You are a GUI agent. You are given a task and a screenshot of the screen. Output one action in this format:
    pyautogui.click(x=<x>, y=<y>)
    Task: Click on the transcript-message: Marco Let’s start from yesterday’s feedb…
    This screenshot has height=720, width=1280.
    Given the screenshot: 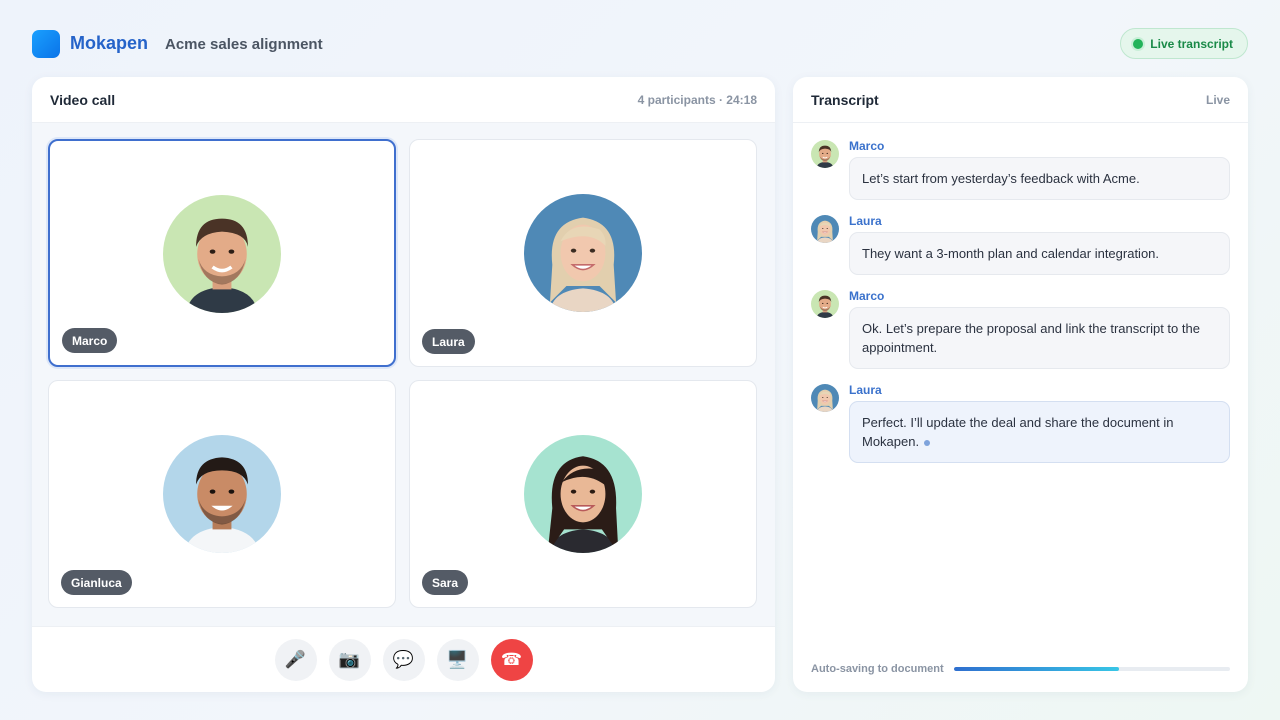 What is the action you would take?
    pyautogui.click(x=1020, y=169)
    